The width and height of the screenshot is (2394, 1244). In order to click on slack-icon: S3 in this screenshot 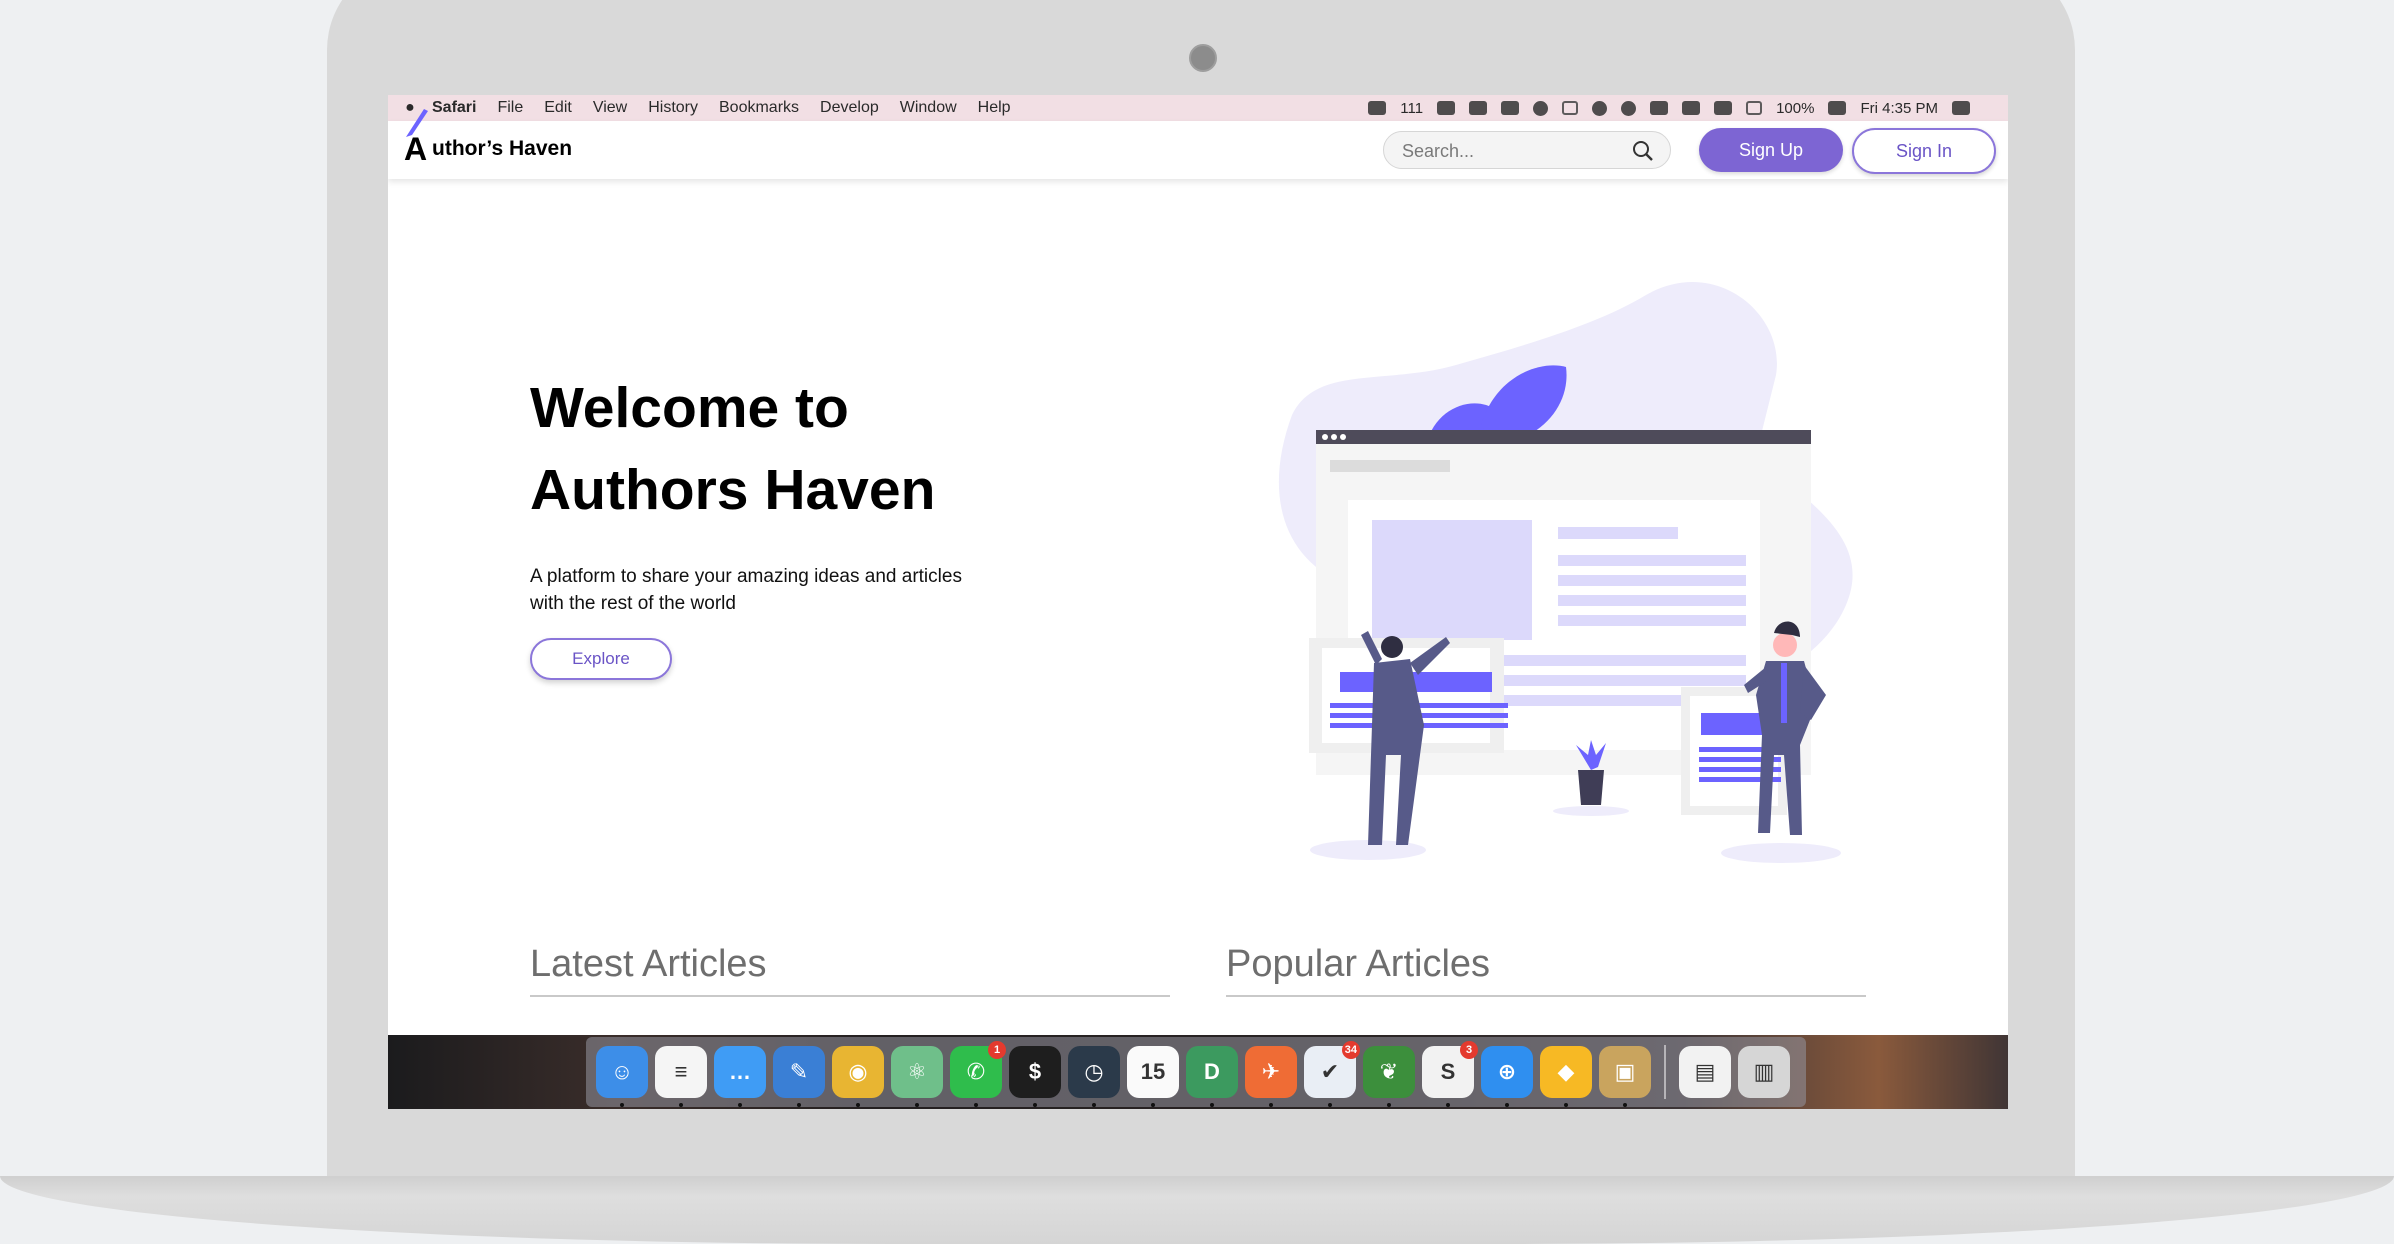, I will do `click(1450, 1074)`.